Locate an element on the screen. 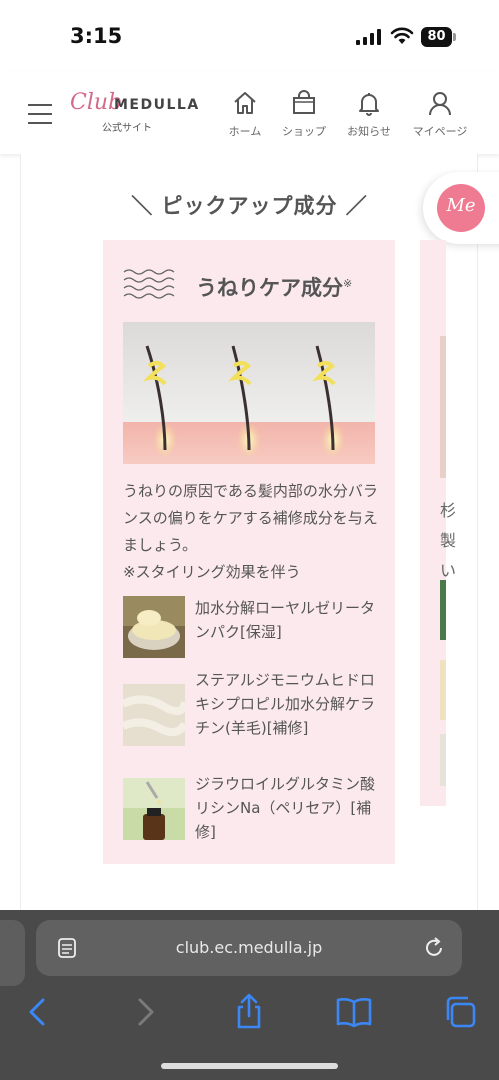  ingredient-name: 加水分解ローヤルゼリータンパク[保湿] is located at coordinates (285, 620).